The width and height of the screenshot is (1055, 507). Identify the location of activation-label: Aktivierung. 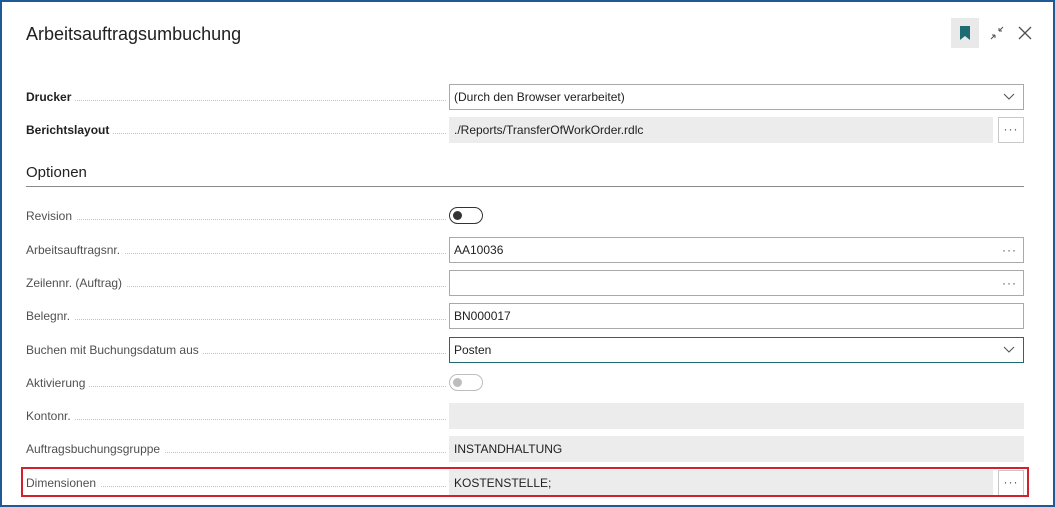
(236, 383).